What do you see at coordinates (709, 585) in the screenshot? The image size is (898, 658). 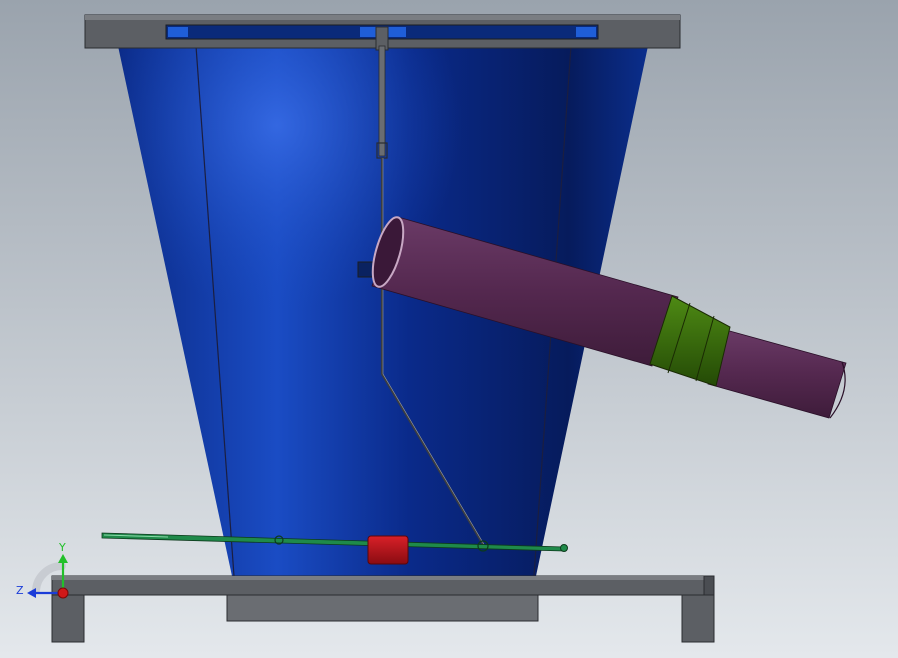 I see `base-beam-end` at bounding box center [709, 585].